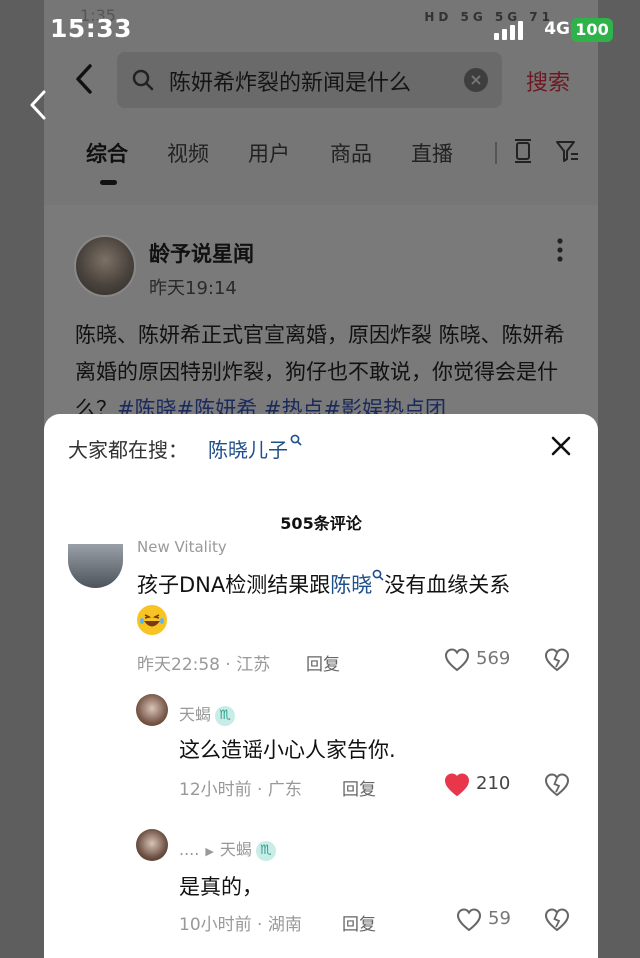 Image resolution: width=640 pixels, height=958 pixels. I want to click on like-count: 569, so click(493, 658).